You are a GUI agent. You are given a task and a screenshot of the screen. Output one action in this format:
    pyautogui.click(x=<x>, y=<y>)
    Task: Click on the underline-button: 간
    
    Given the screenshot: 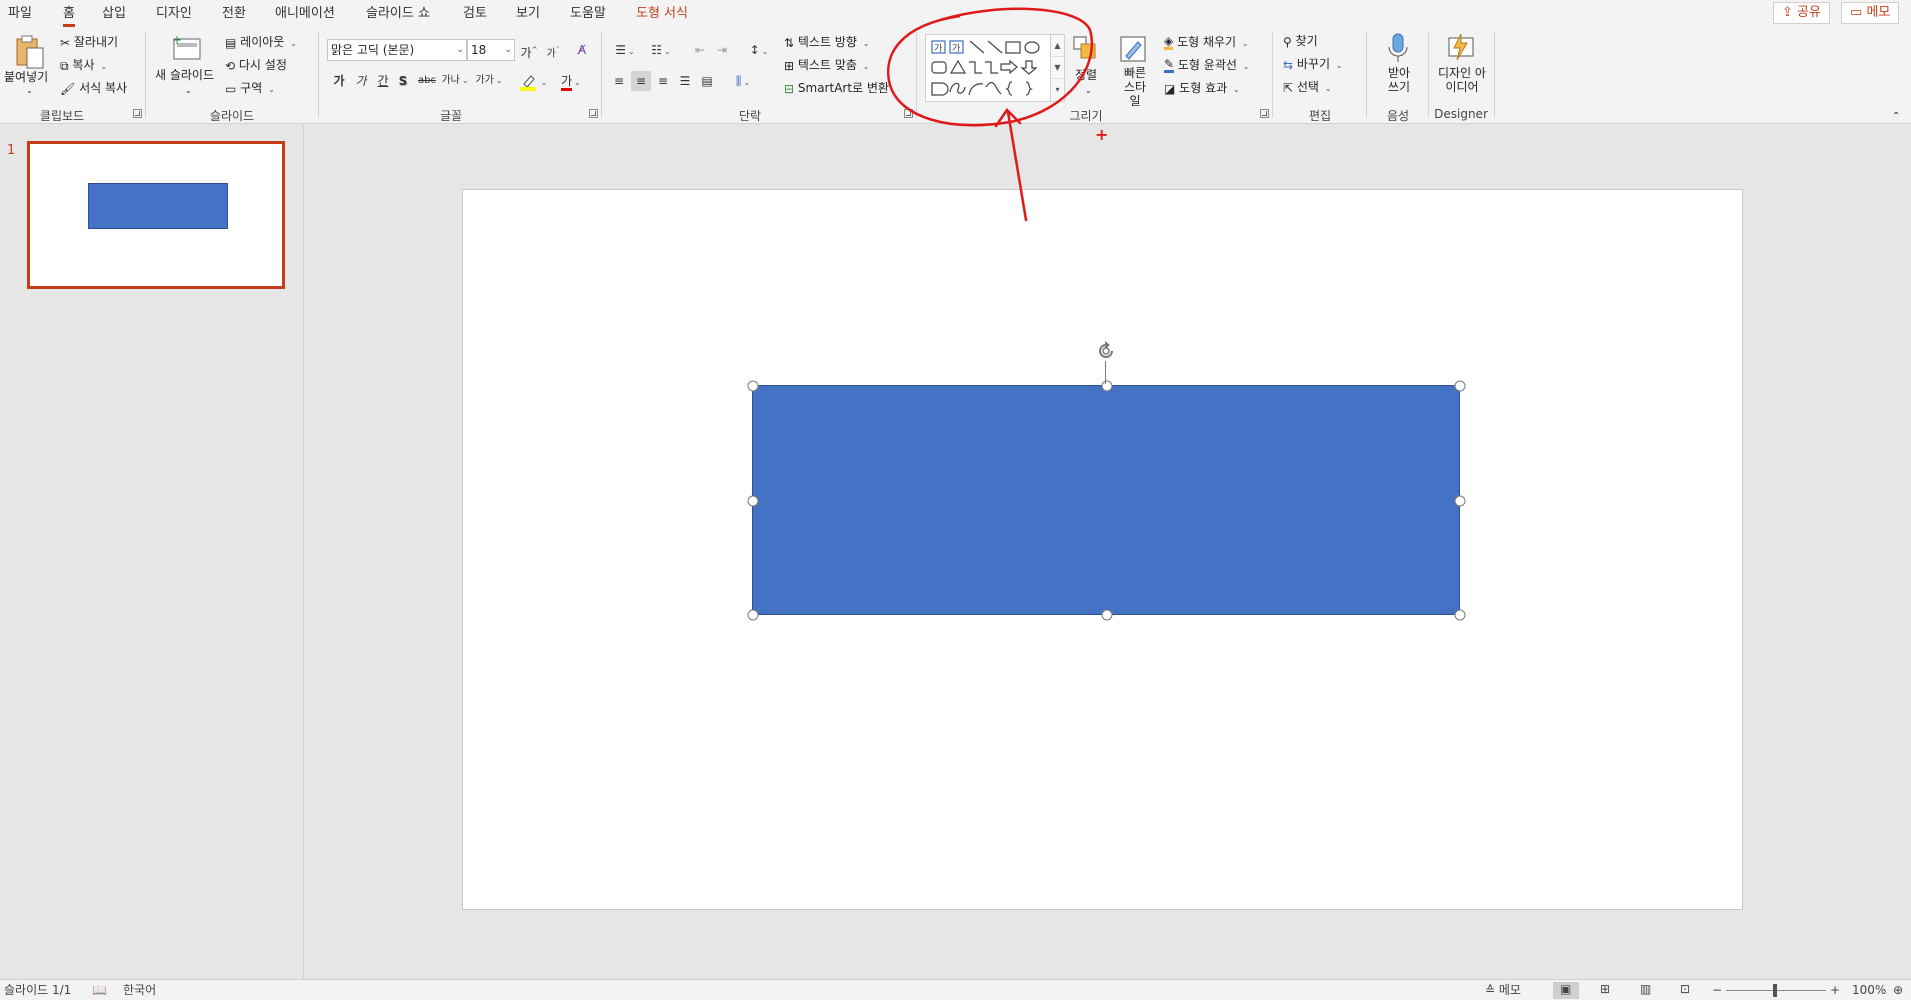 What is the action you would take?
    pyautogui.click(x=383, y=81)
    